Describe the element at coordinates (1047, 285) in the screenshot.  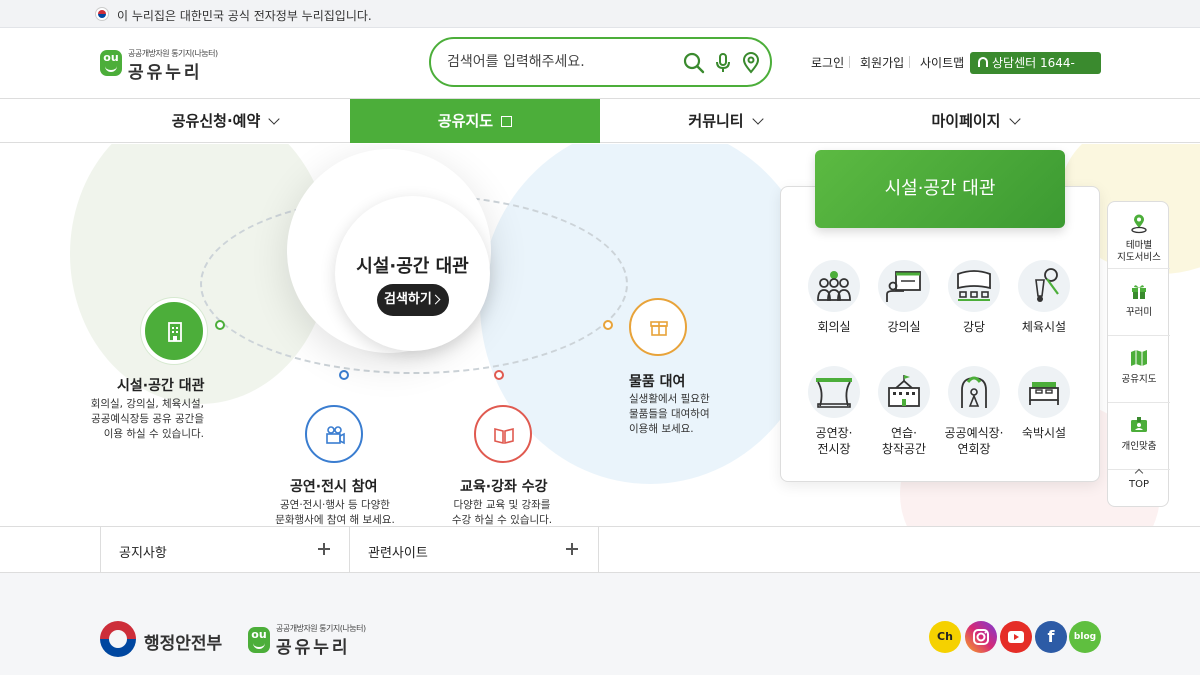
I see `badminton-icon` at that location.